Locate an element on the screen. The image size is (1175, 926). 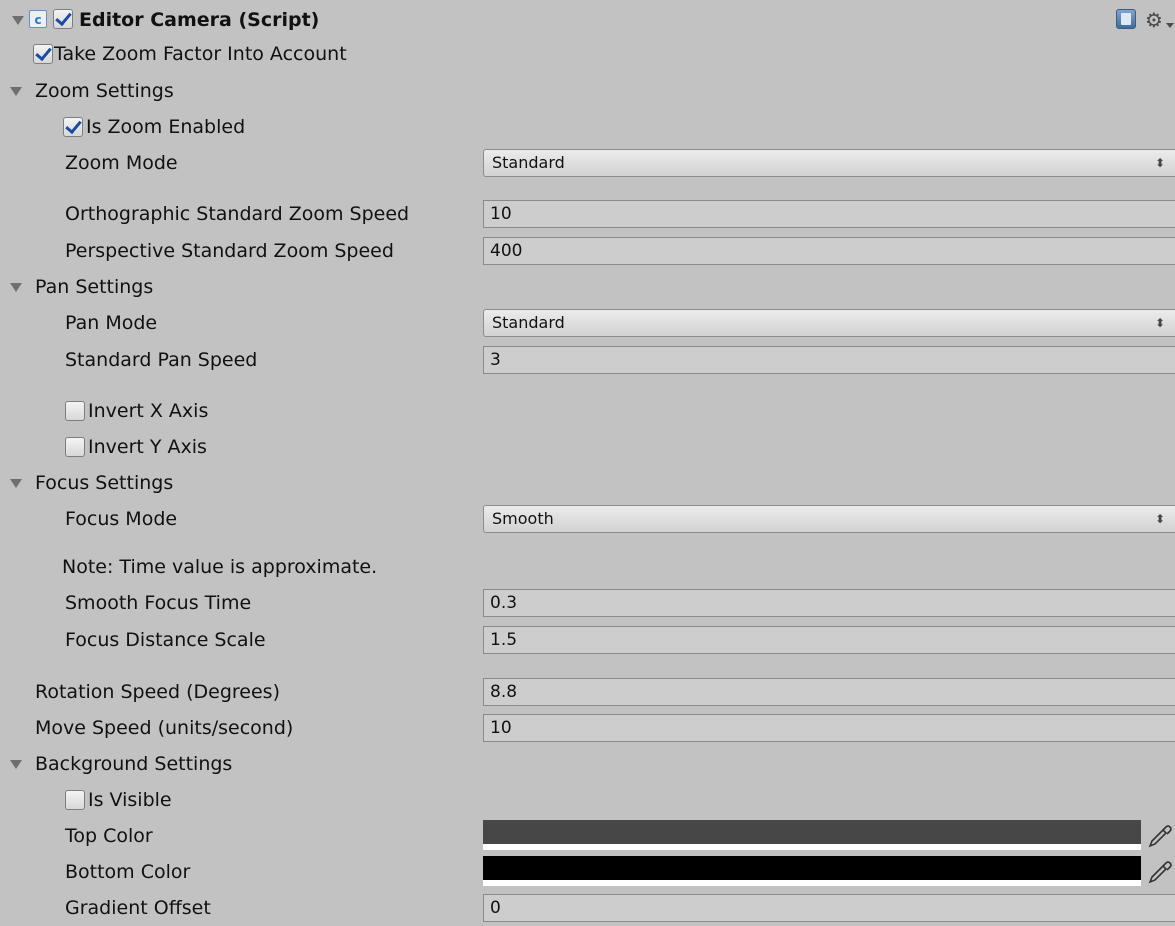
pan-speed-row: Standard Pan Speed 3 is located at coordinates (587, 360).